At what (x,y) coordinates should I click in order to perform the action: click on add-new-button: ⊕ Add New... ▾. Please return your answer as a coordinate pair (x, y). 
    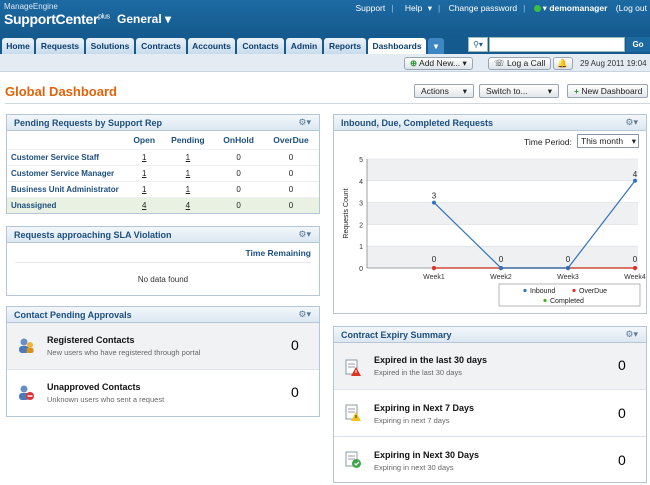
    Looking at the image, I should click on (438, 63).